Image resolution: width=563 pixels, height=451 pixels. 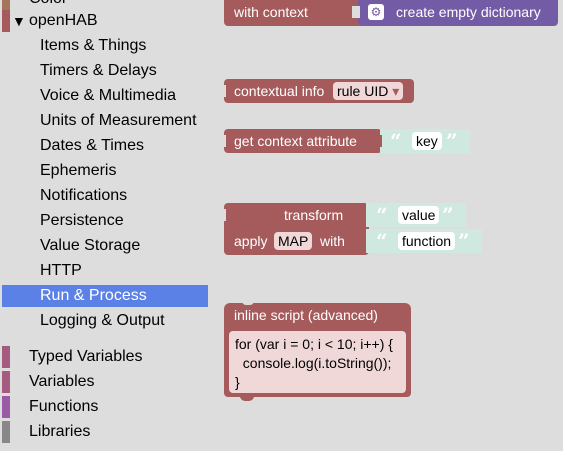 What do you see at coordinates (295, 141) in the screenshot?
I see `get-context-attribute-label: get context attribute` at bounding box center [295, 141].